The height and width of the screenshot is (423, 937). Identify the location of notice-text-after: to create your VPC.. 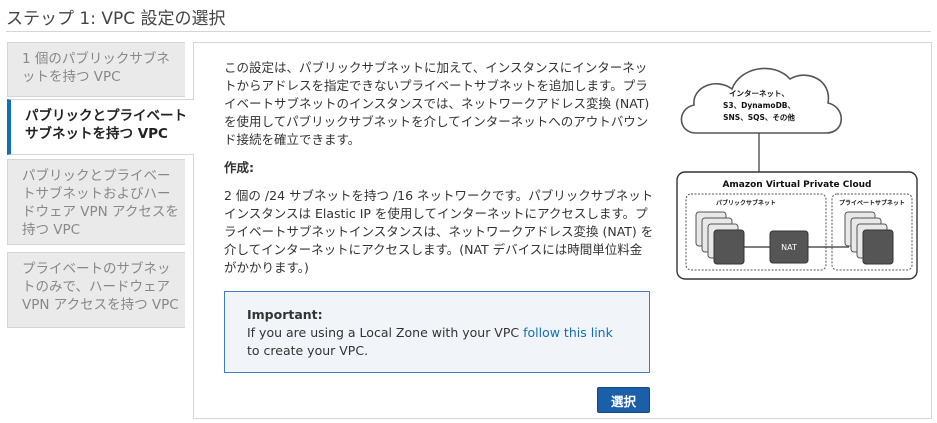
(308, 350).